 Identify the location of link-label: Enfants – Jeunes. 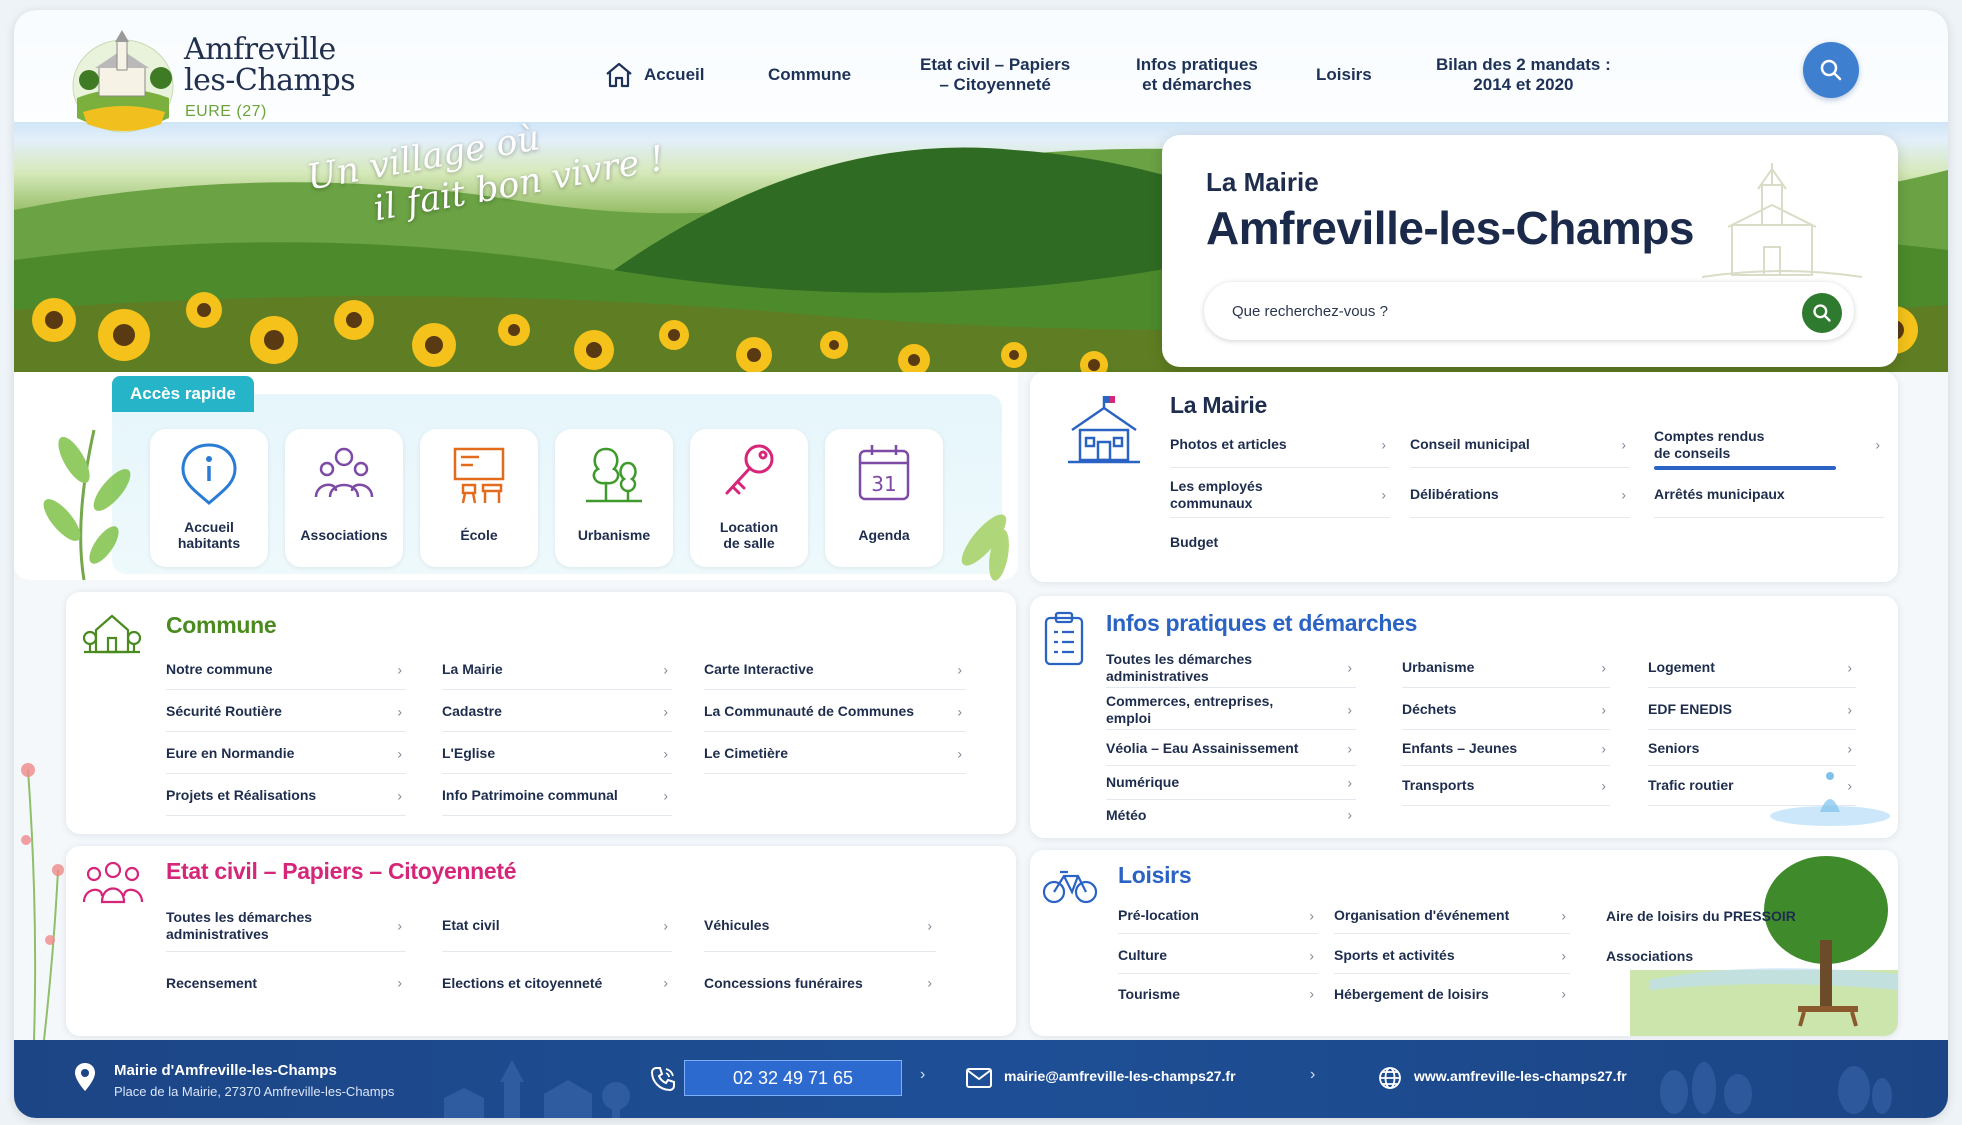
(1460, 748).